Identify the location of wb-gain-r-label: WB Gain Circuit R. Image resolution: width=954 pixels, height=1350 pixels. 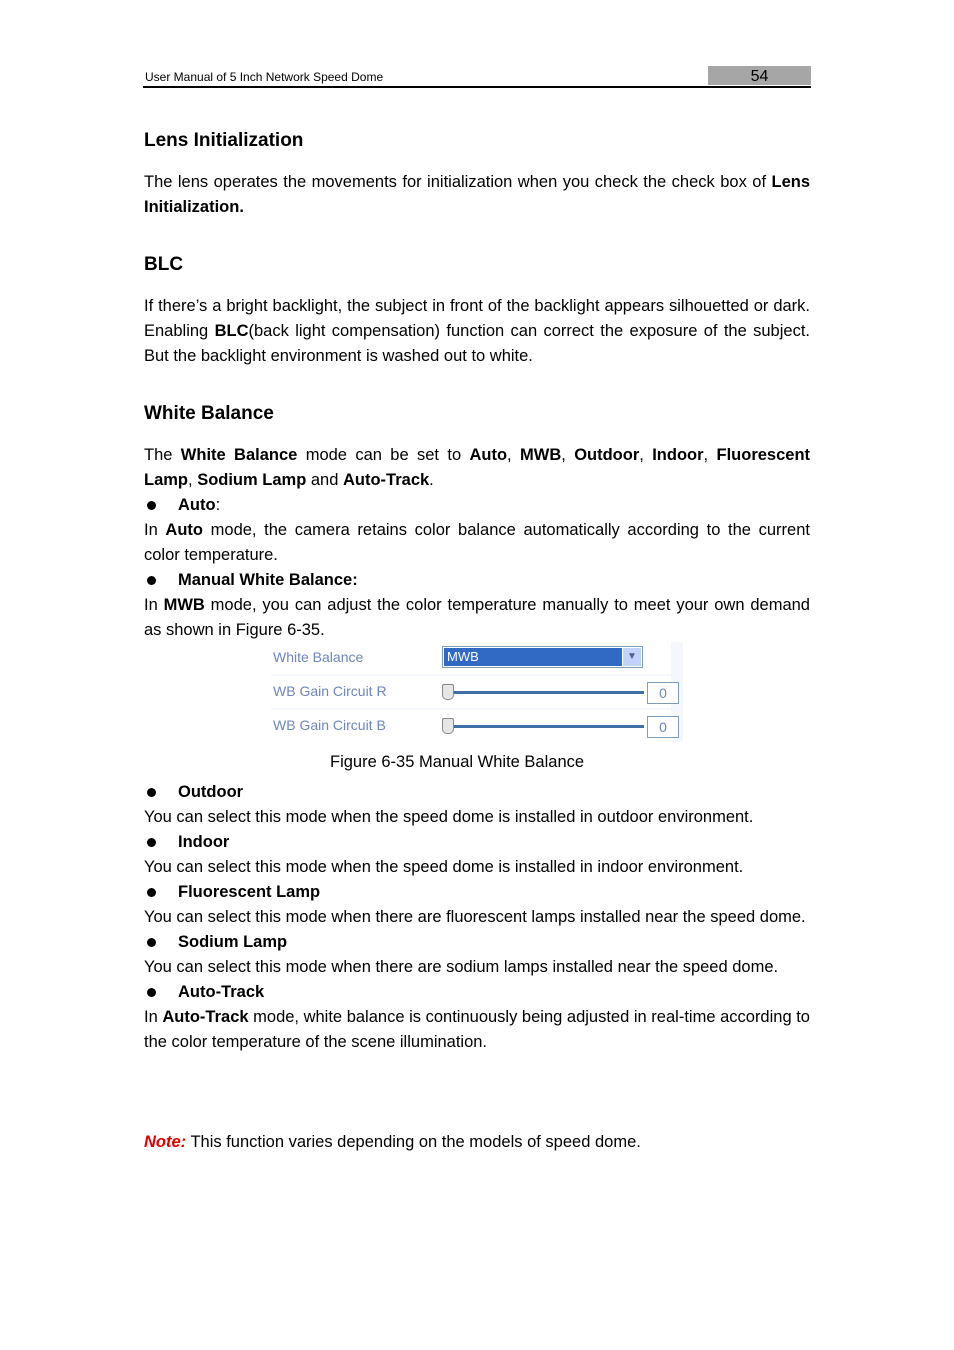
(330, 691).